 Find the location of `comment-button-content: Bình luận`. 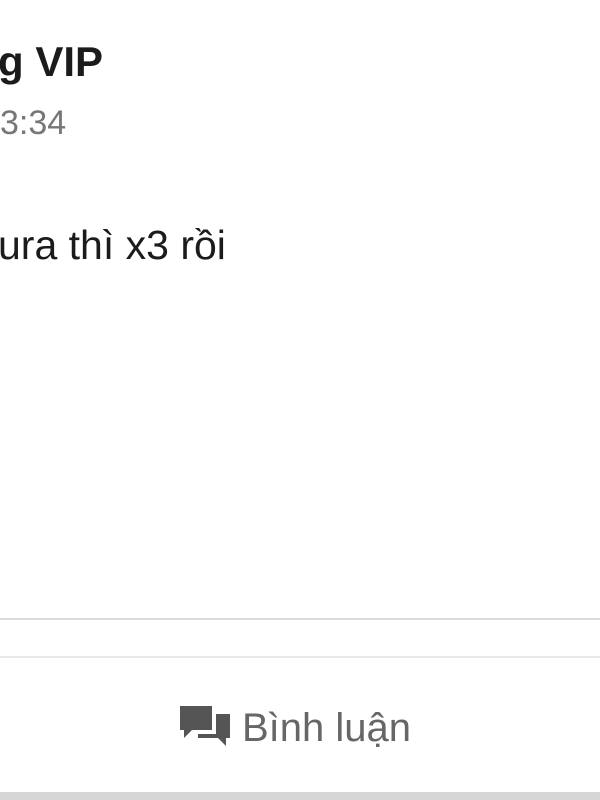

comment-button-content: Bình luận is located at coordinates (294, 728).